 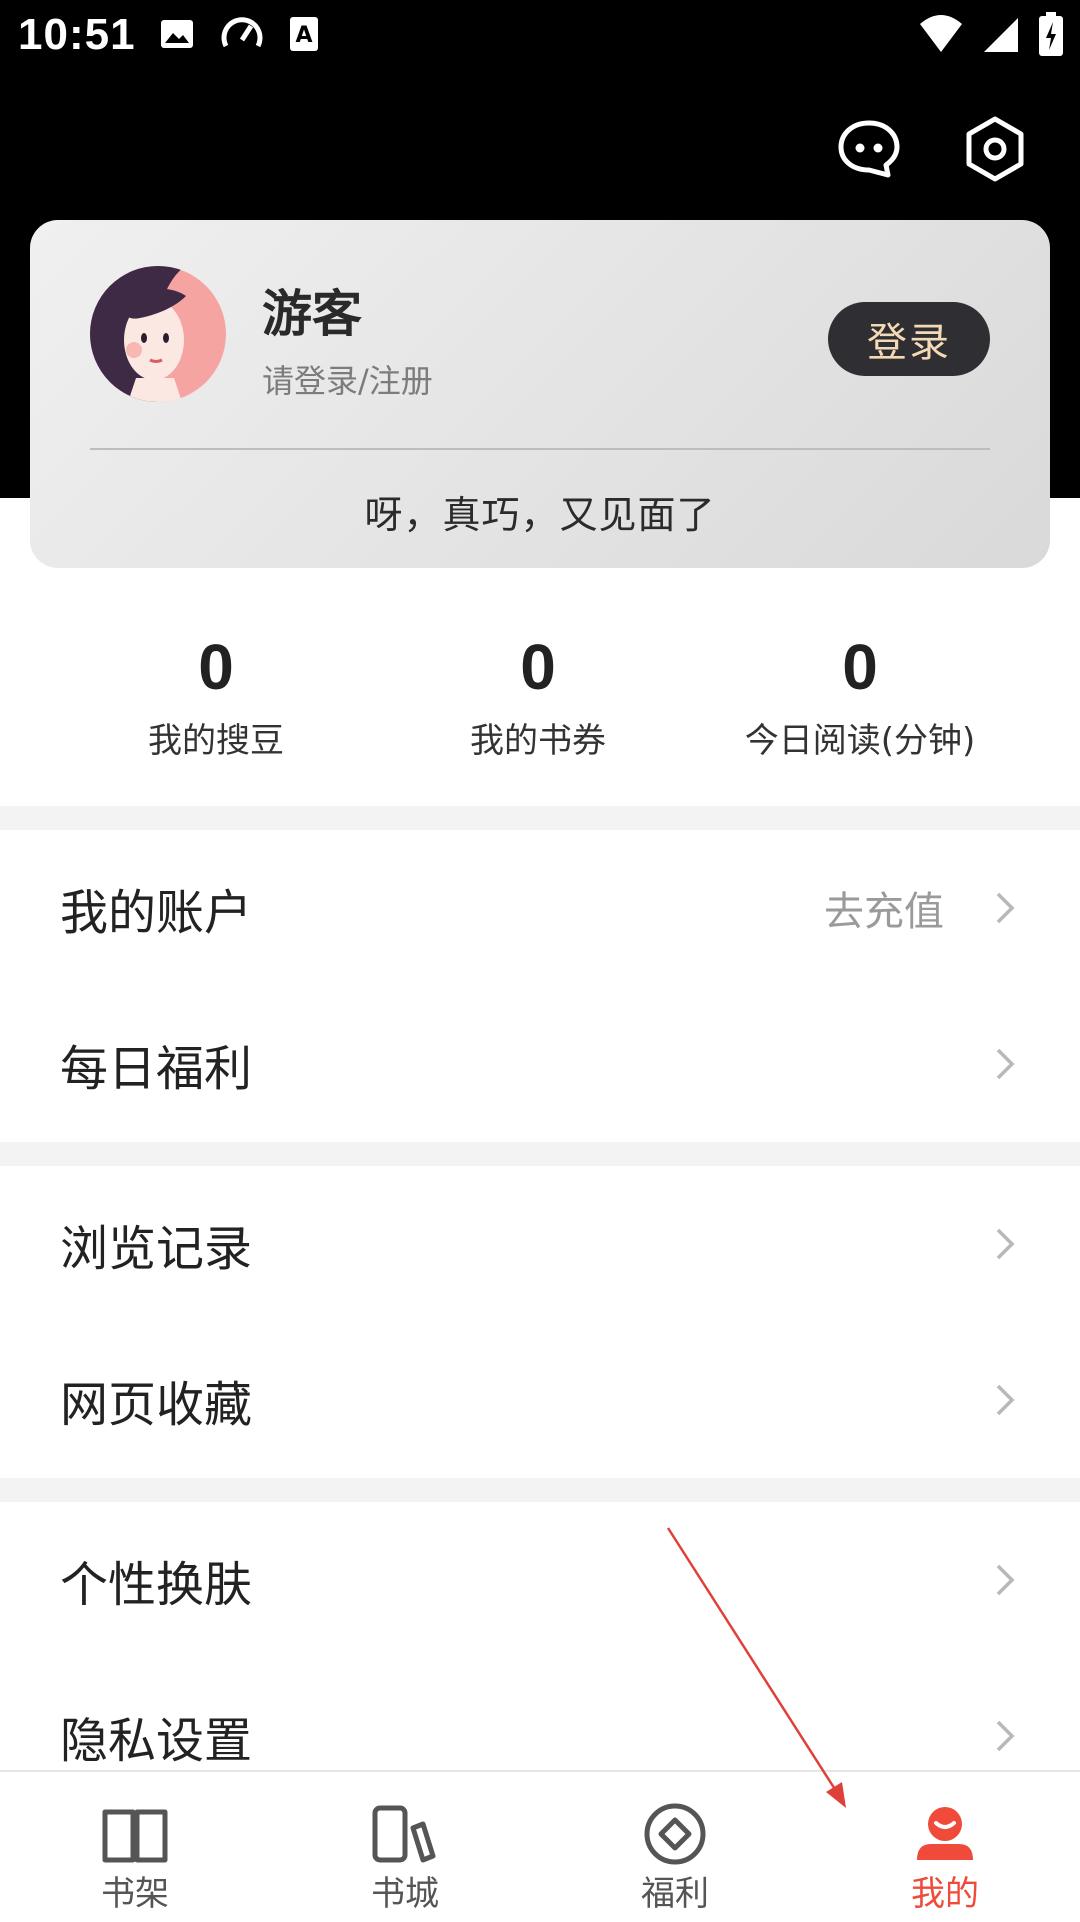 I want to click on status-left-icons: A, so click(x=239, y=34).